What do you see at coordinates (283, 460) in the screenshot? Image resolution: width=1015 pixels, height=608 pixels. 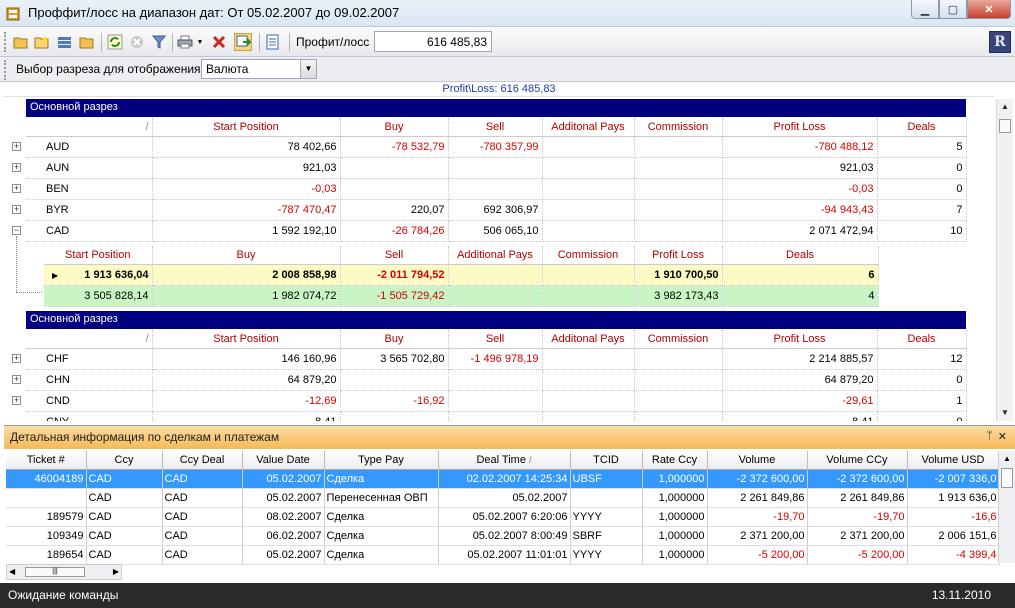 I see `column-header: Value Date` at bounding box center [283, 460].